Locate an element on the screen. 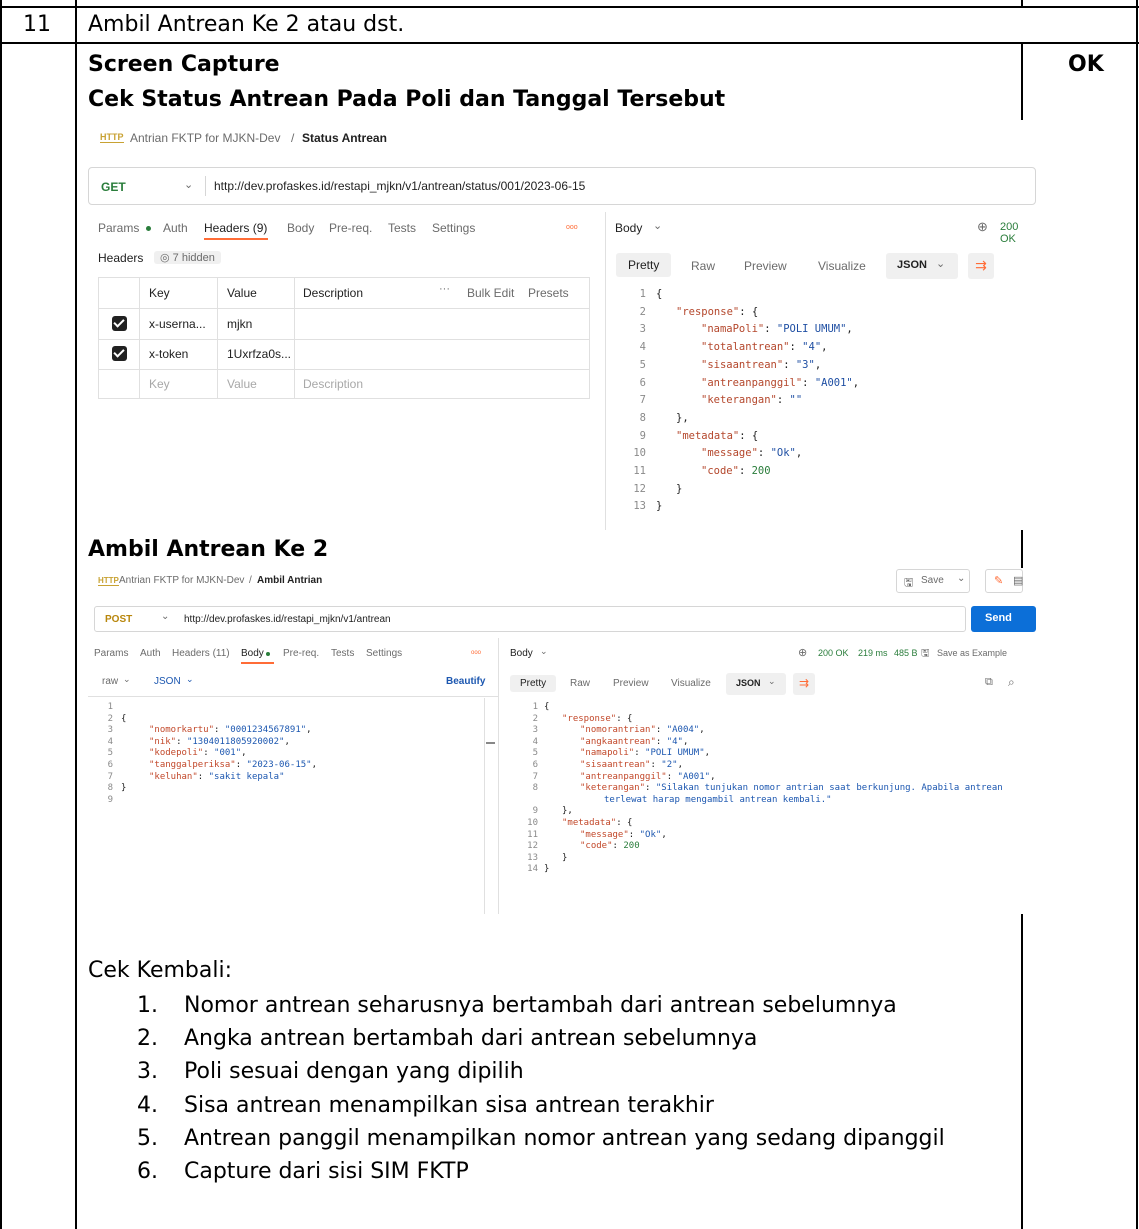 This screenshot has width=1139, height=1229. json-select: JSON is located at coordinates (167, 681).